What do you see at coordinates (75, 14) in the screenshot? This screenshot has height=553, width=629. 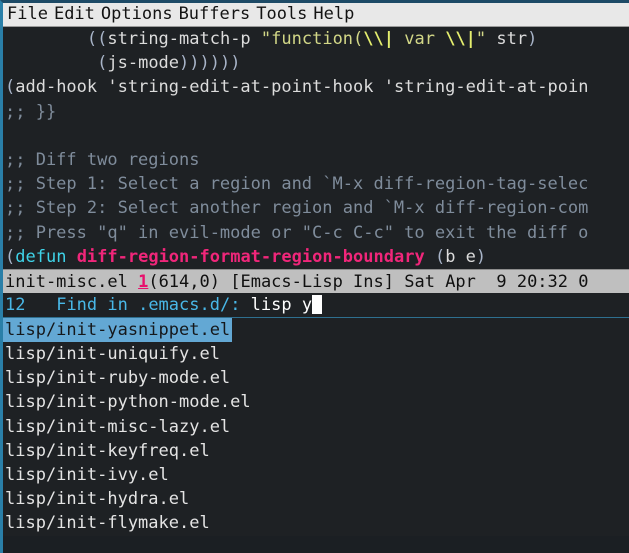 I see `menu-item-edit: Edit` at bounding box center [75, 14].